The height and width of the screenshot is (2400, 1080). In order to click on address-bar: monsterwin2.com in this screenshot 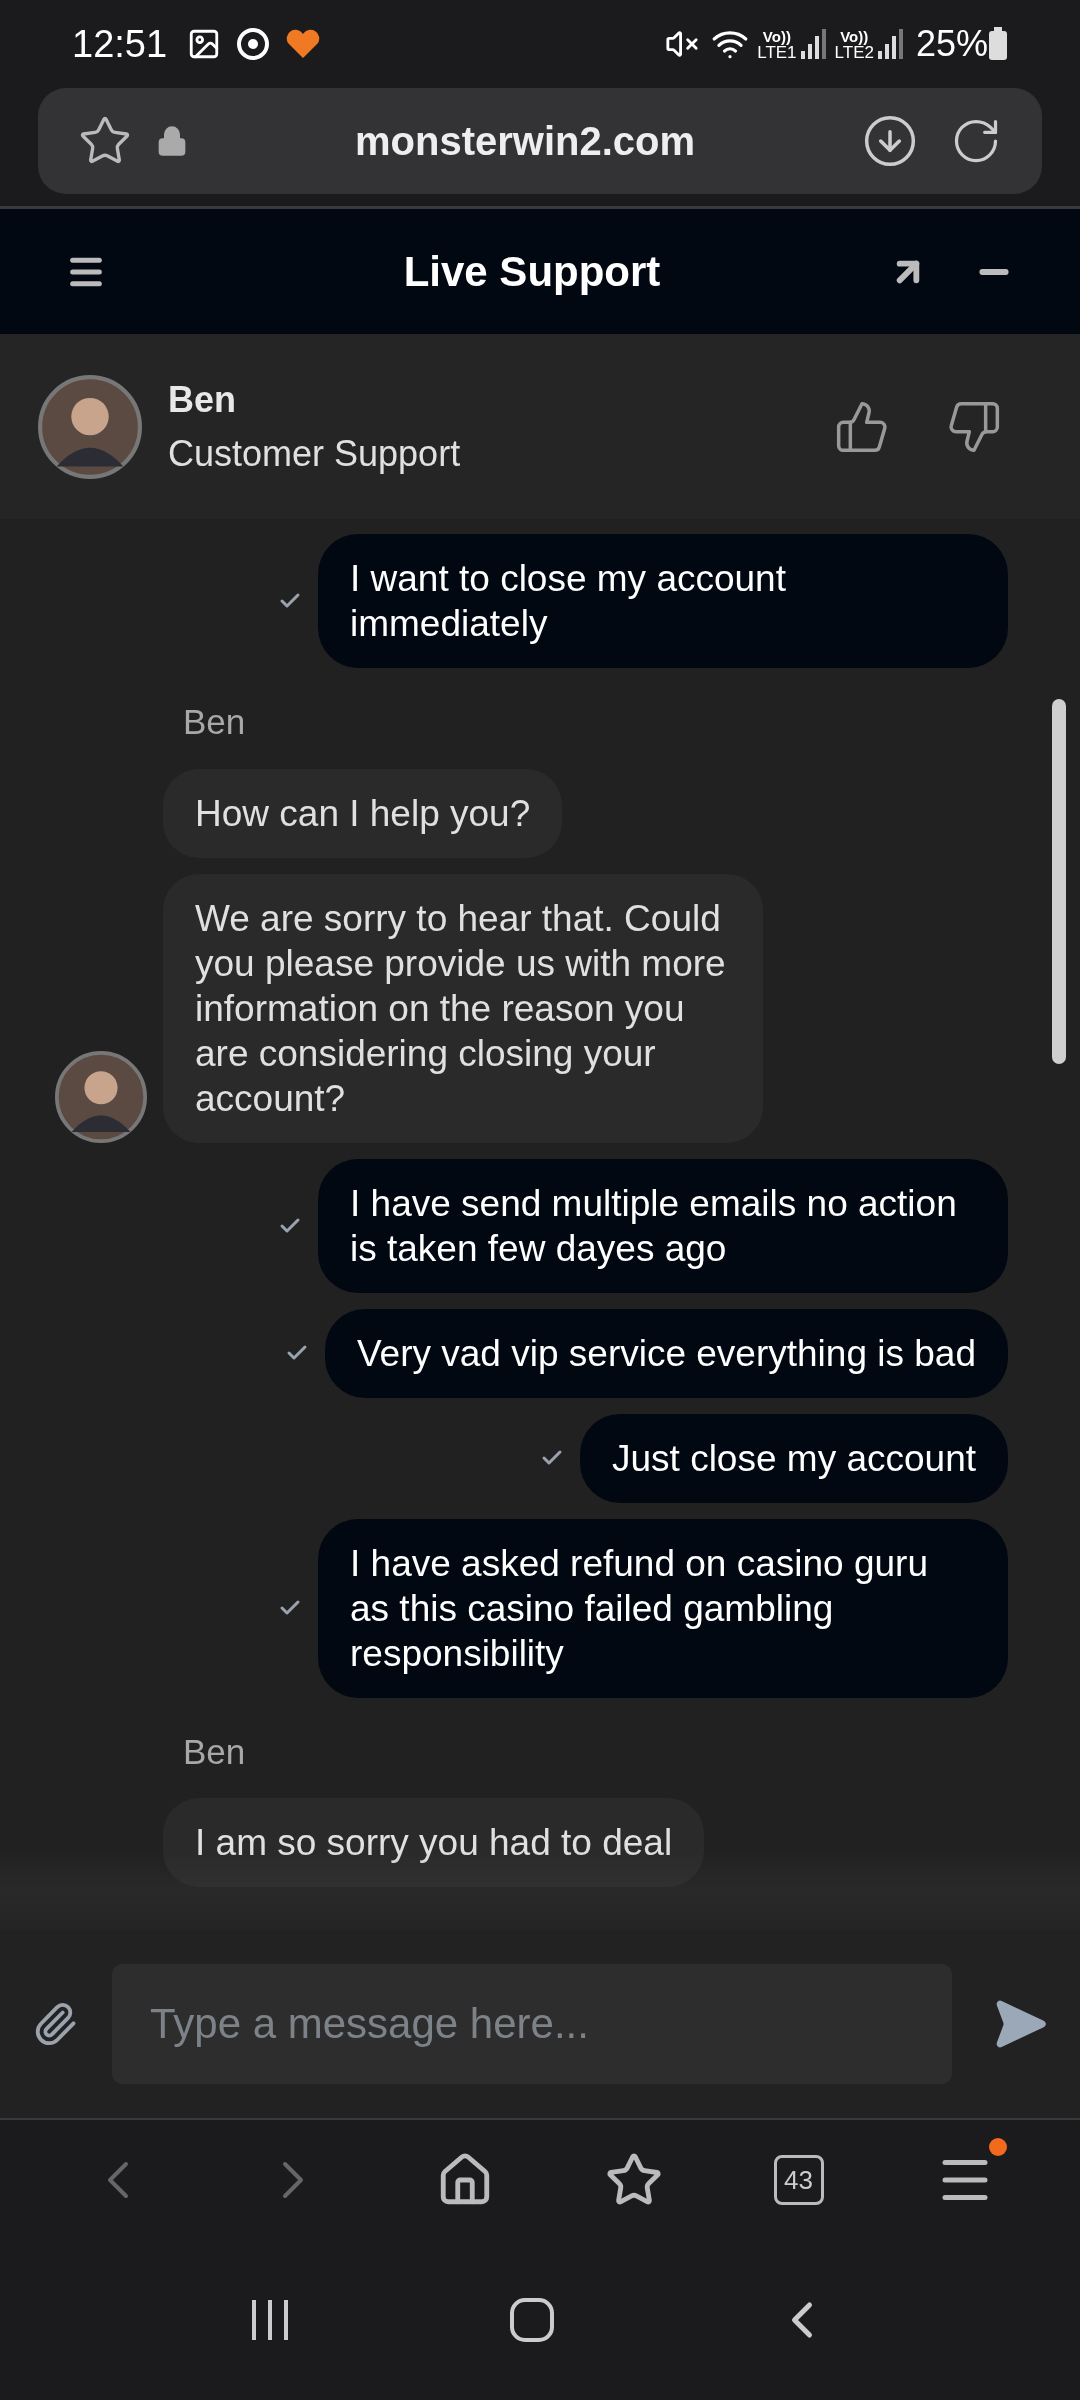, I will do `click(540, 141)`.